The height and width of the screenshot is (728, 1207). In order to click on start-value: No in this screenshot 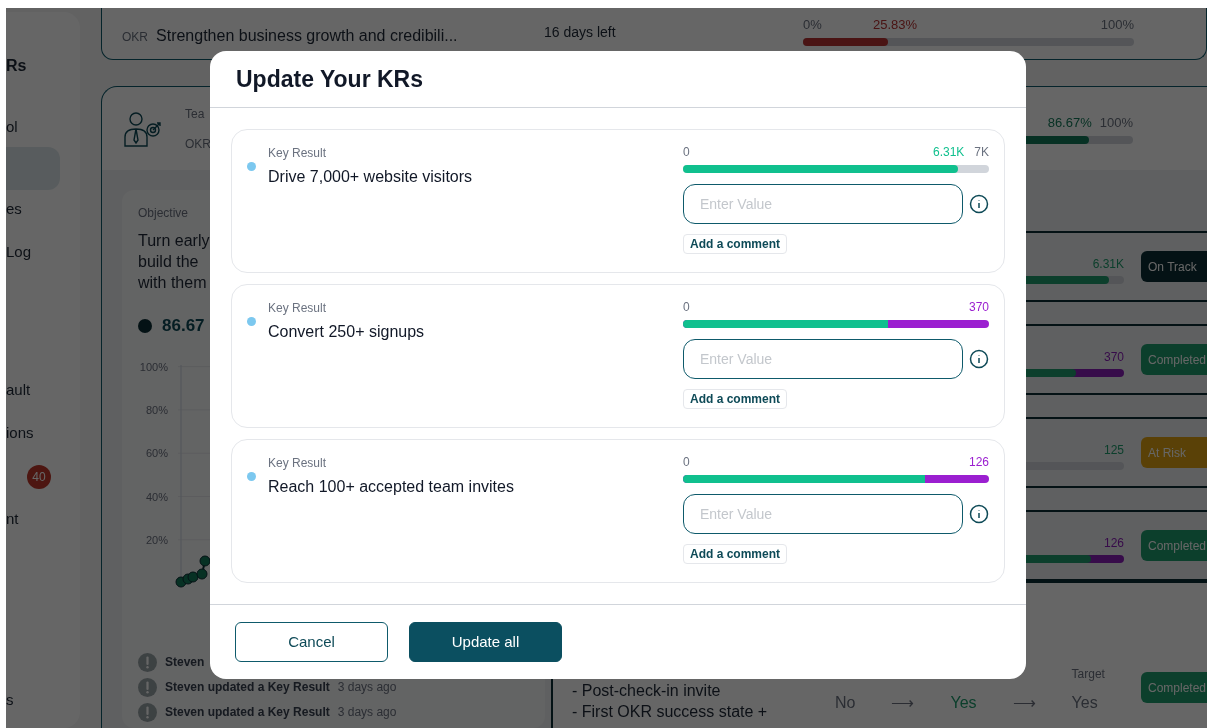, I will do `click(845, 703)`.